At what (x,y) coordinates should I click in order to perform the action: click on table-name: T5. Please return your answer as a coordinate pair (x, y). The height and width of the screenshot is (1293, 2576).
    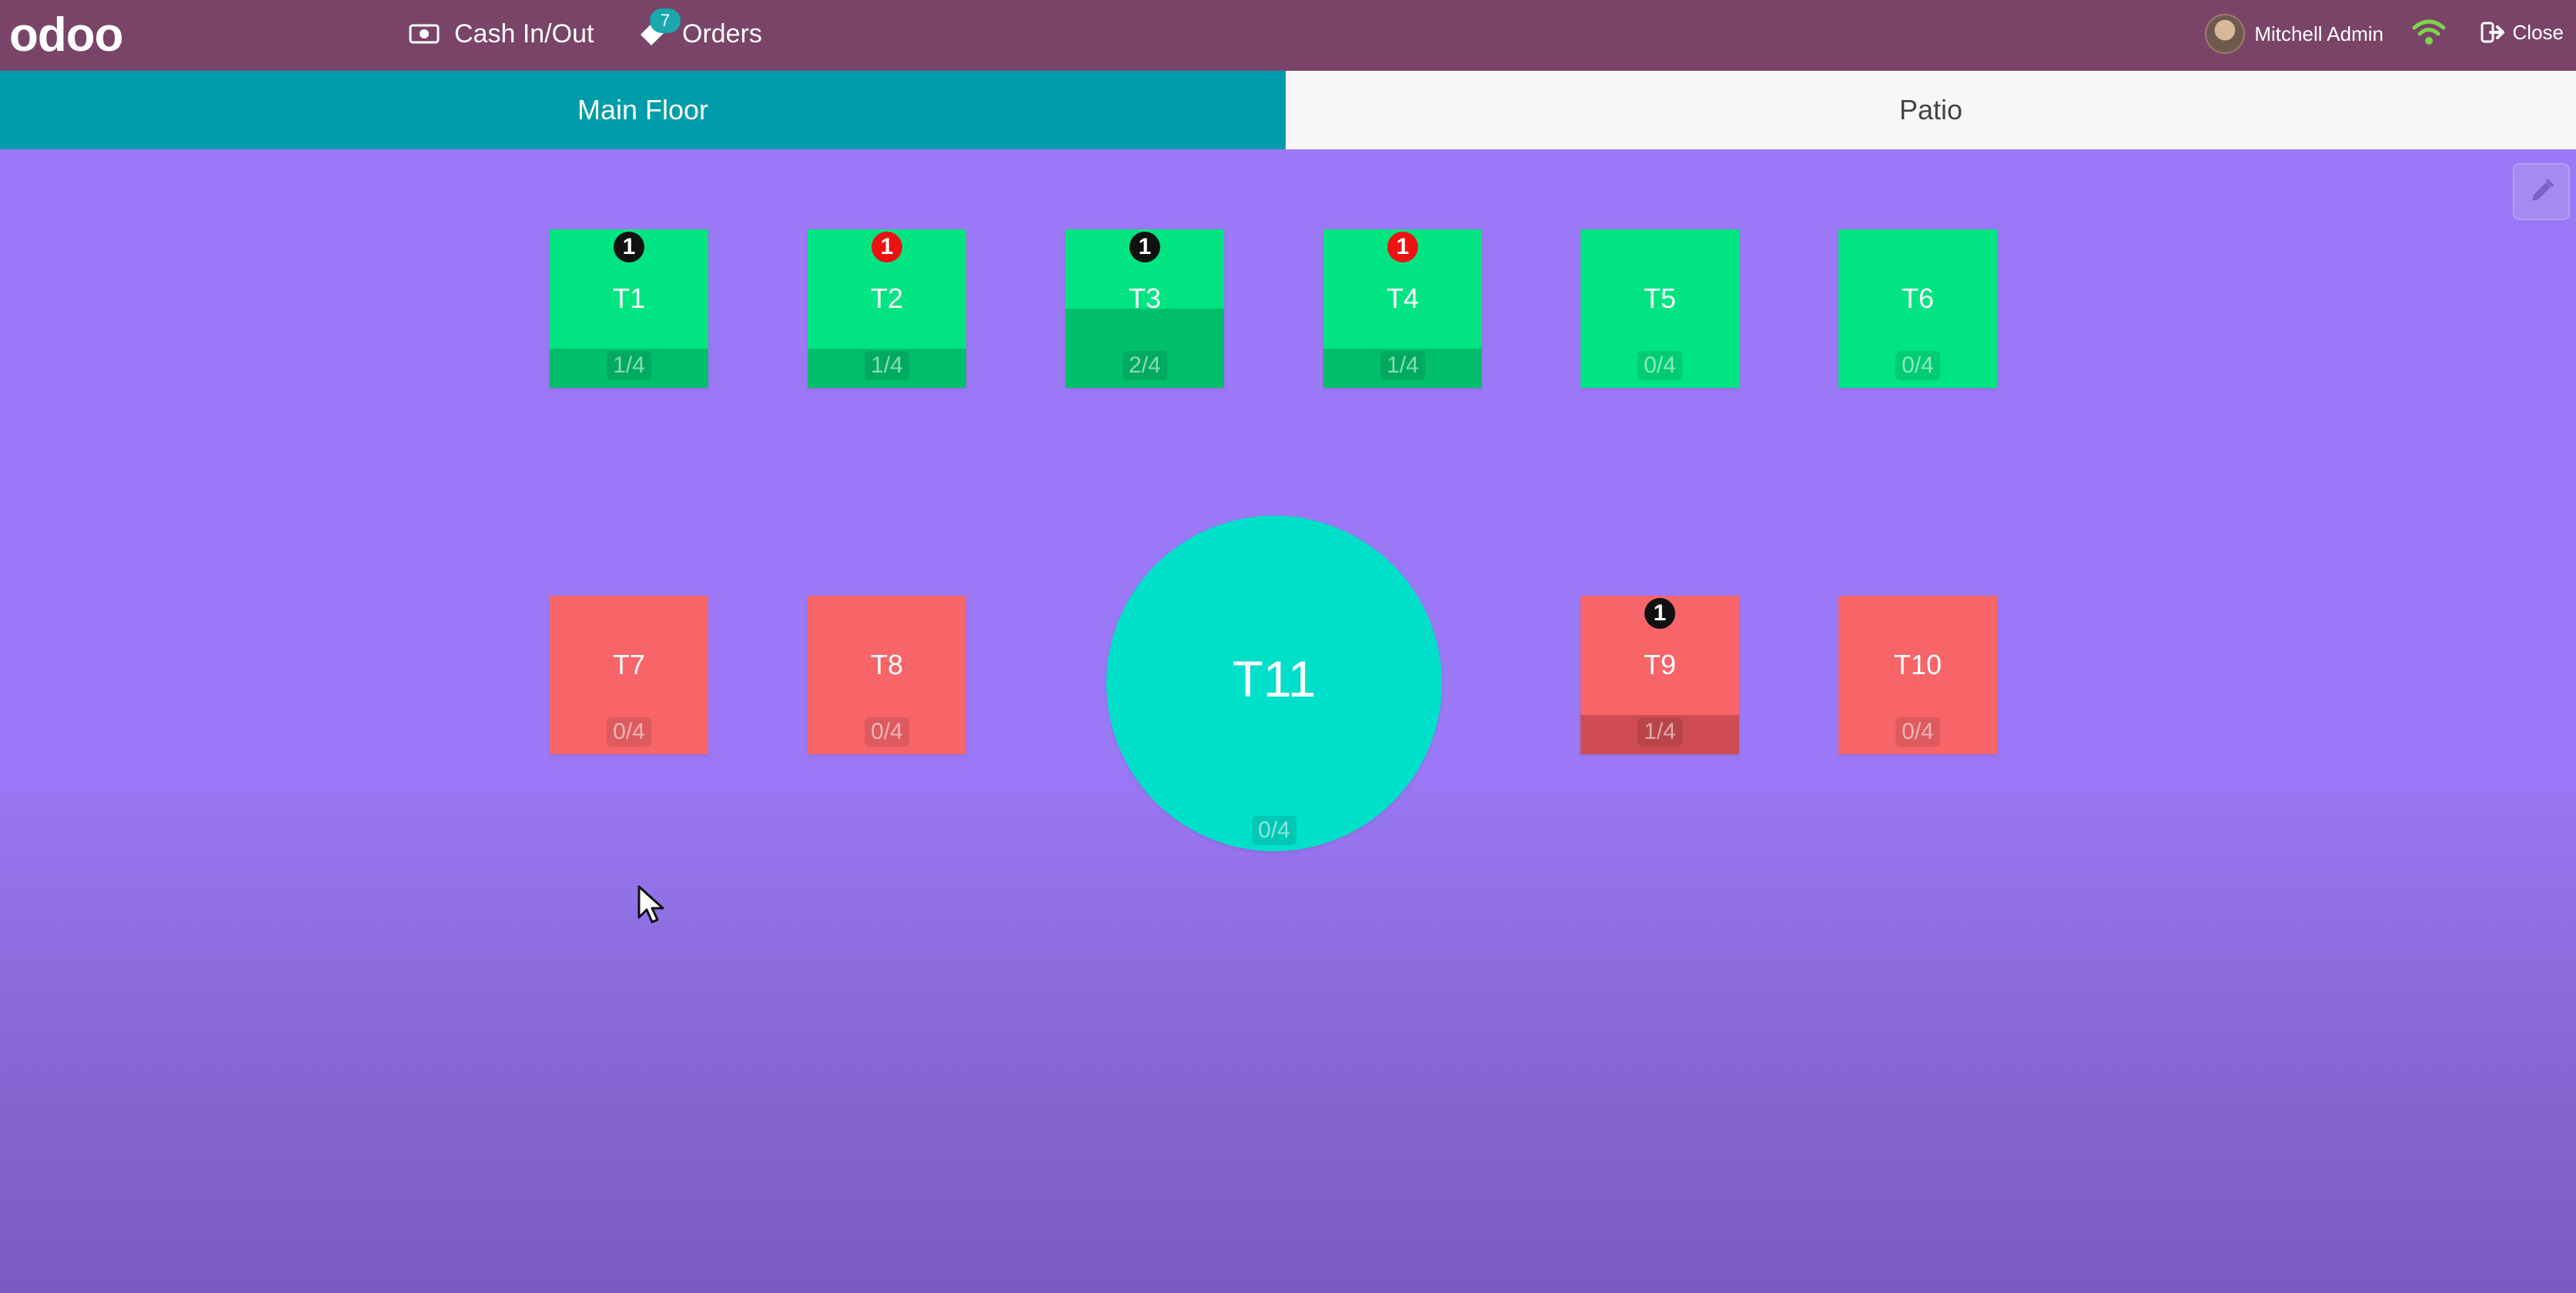
    Looking at the image, I should click on (1659, 298).